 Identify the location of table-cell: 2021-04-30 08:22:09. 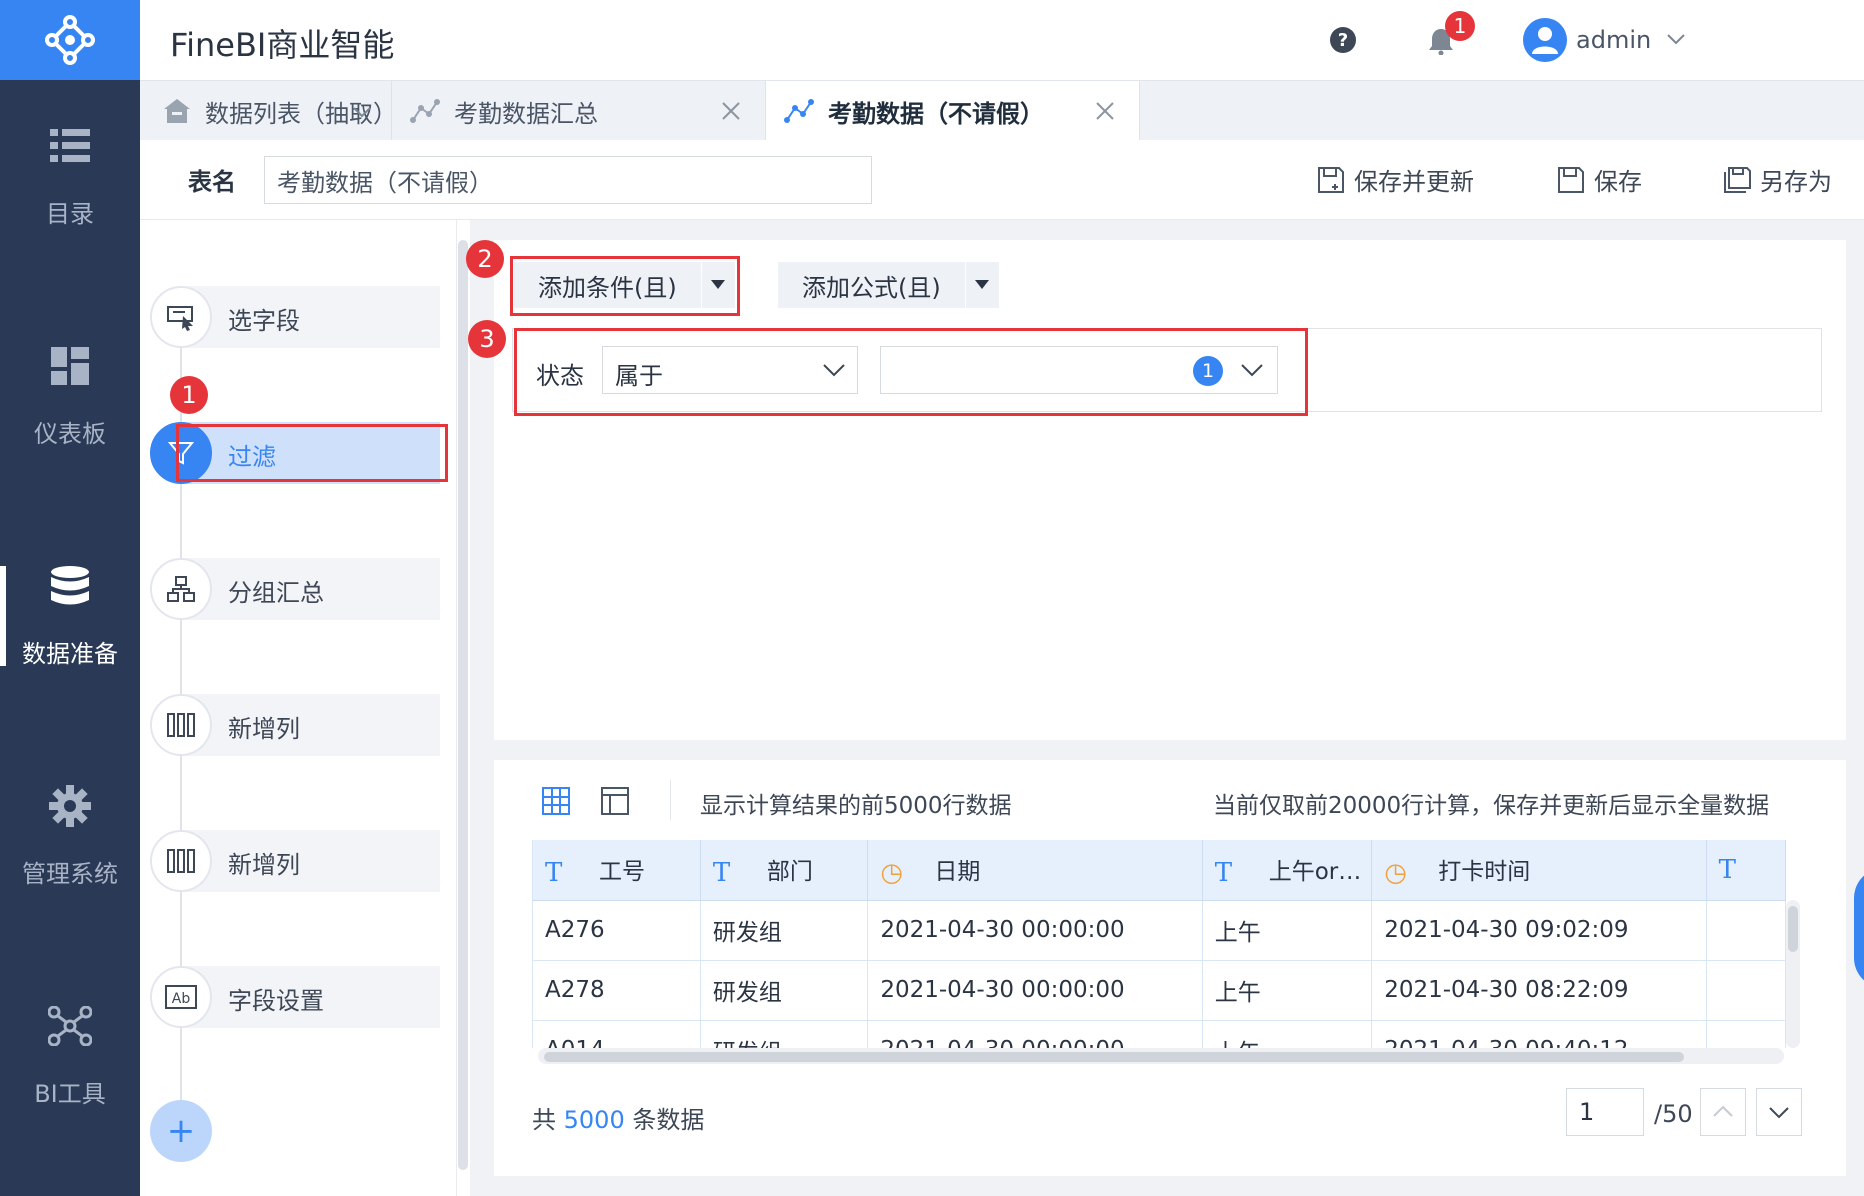
(1539, 990).